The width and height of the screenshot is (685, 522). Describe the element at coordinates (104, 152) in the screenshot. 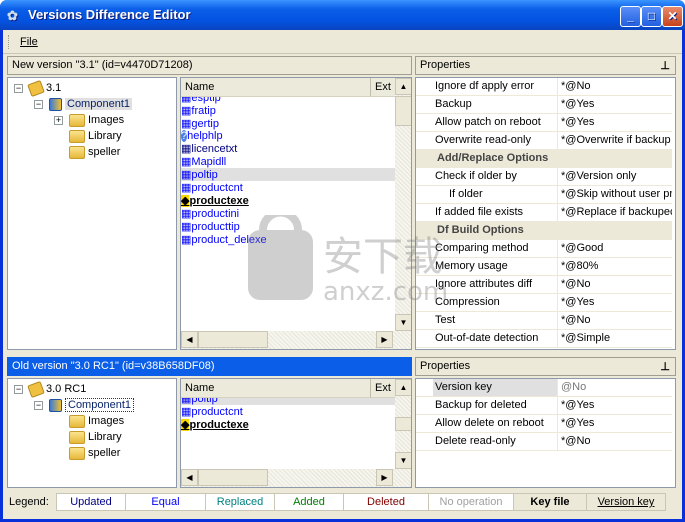

I see `tree-folder-label: speller` at that location.